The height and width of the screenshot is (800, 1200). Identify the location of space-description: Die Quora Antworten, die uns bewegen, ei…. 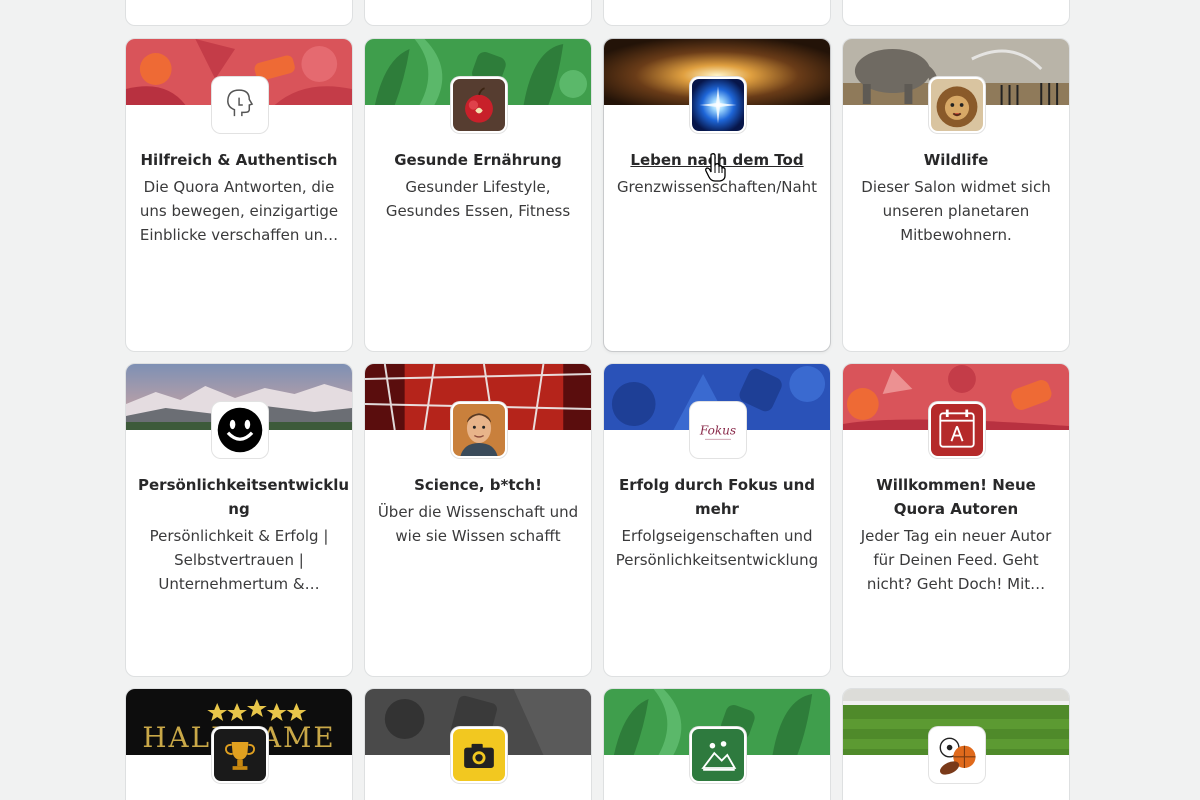
(239, 211).